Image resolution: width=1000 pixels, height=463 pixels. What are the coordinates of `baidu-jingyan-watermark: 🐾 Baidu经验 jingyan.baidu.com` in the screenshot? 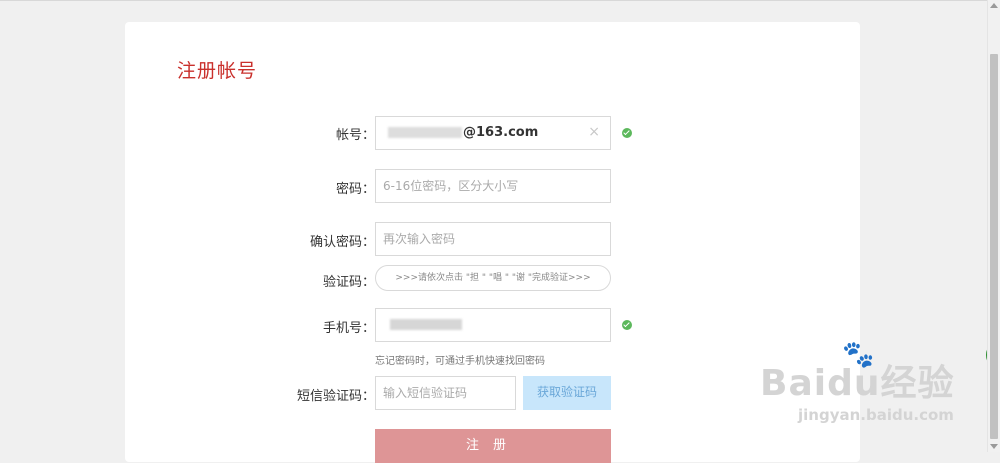 It's located at (875, 387).